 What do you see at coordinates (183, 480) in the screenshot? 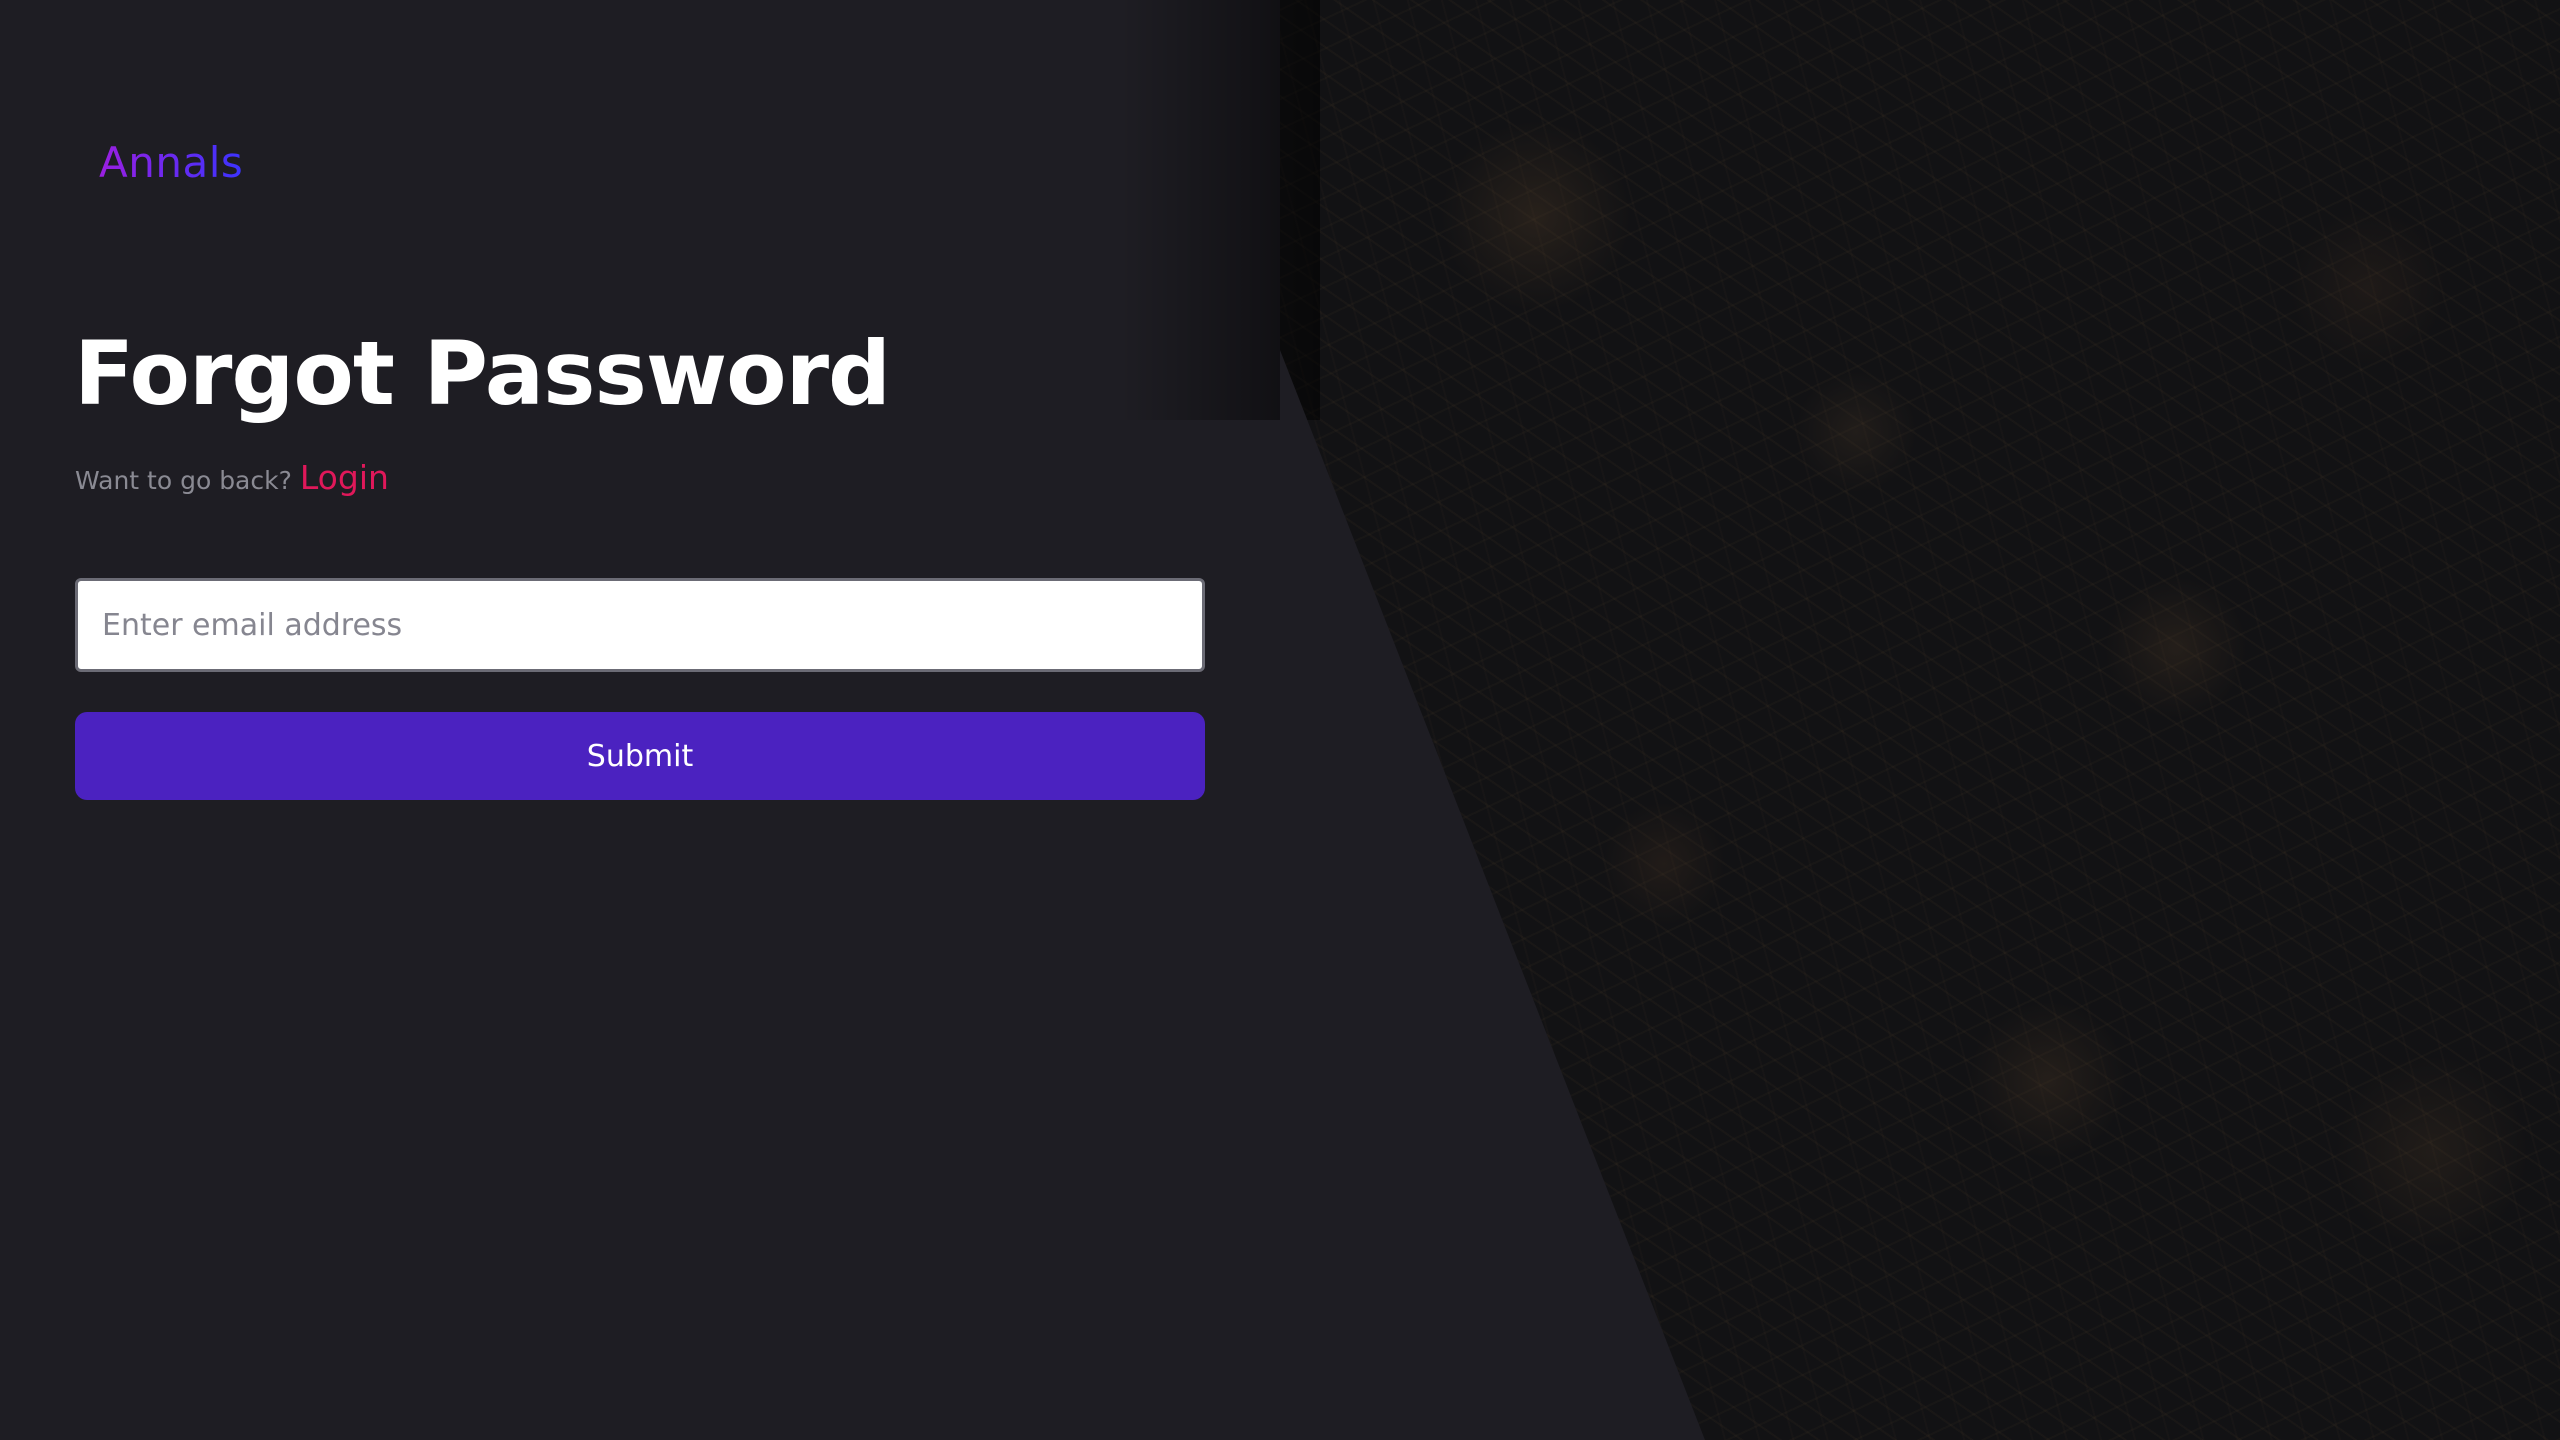
I see `back-prompt-text: Want to go back?` at bounding box center [183, 480].